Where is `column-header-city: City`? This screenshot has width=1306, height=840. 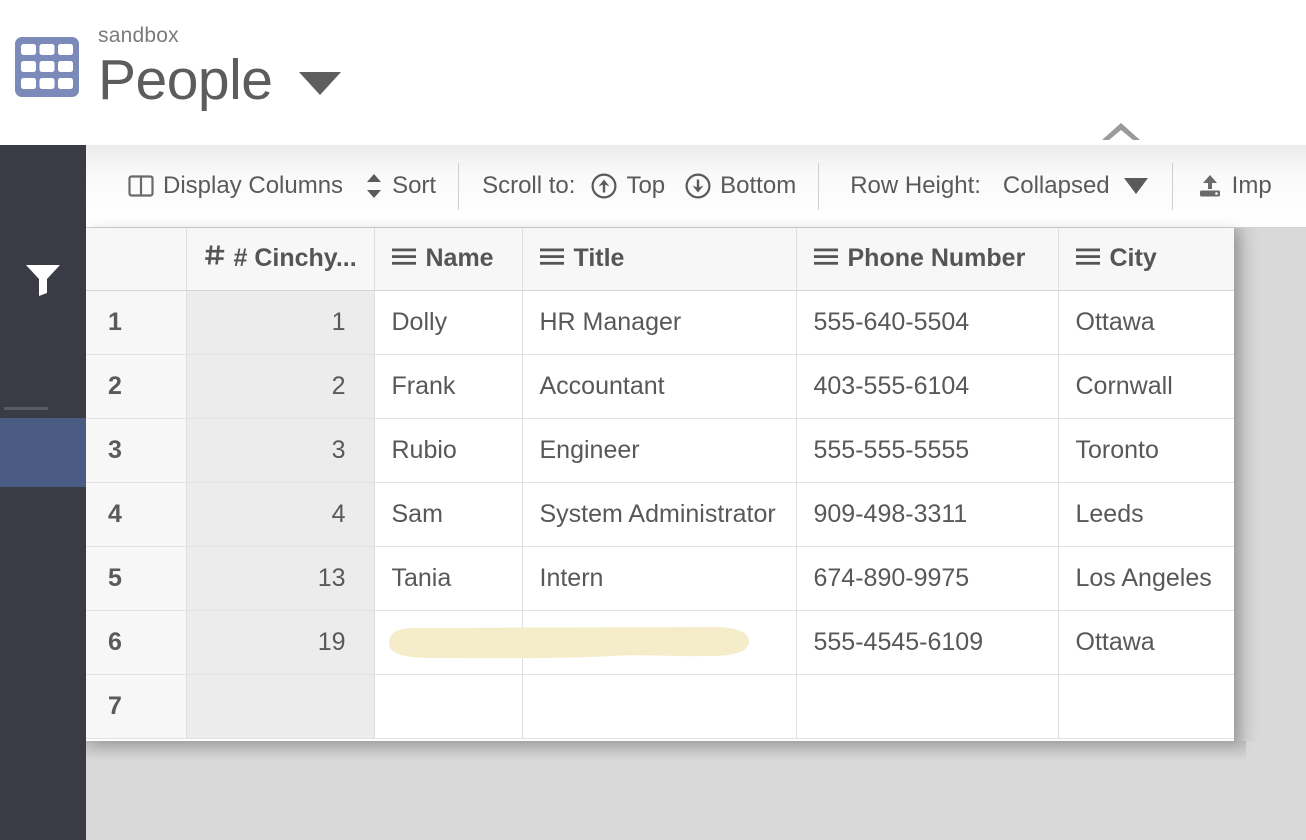 column-header-city: City is located at coordinates (1146, 259).